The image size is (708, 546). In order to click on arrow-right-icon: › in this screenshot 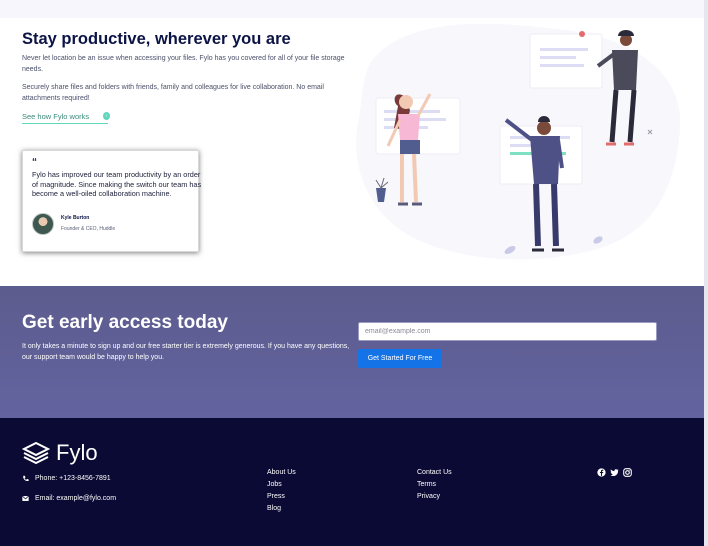, I will do `click(106, 116)`.